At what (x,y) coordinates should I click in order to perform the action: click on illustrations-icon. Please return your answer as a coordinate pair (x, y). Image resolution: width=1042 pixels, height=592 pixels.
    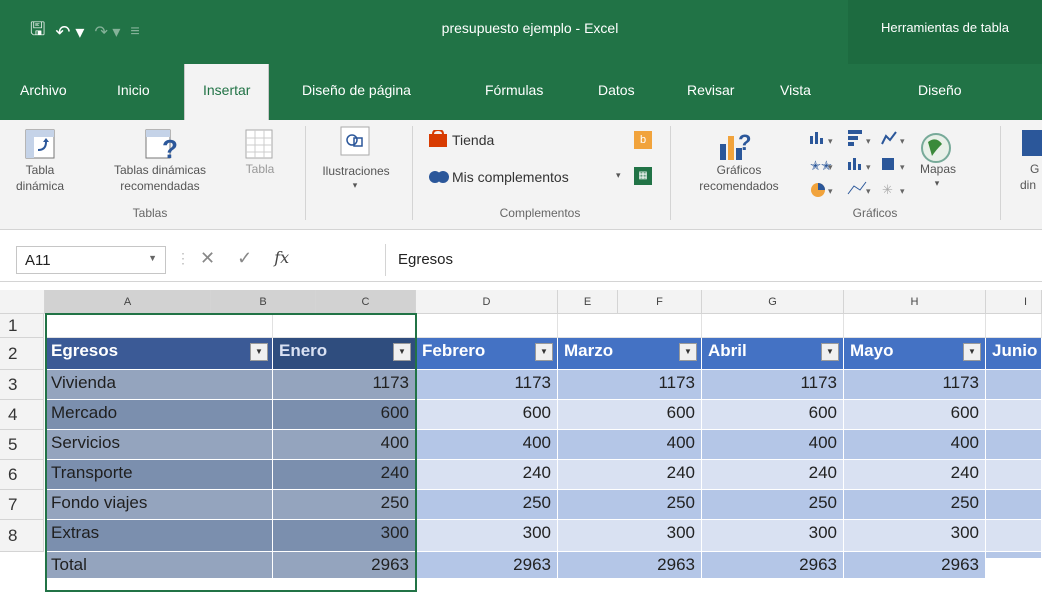
    Looking at the image, I should click on (355, 141).